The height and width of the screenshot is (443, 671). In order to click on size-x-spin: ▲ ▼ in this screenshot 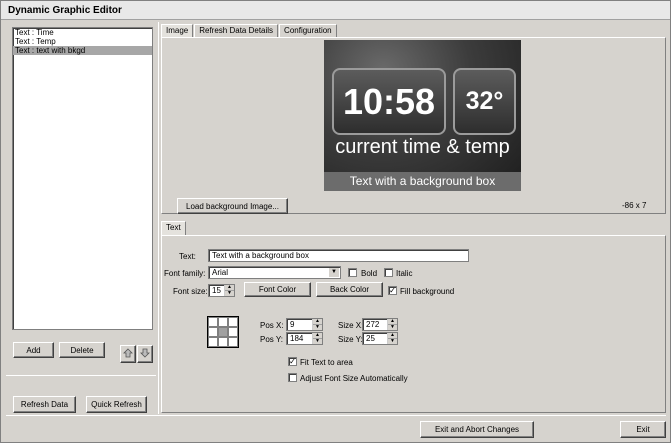, I will do `click(392, 324)`.